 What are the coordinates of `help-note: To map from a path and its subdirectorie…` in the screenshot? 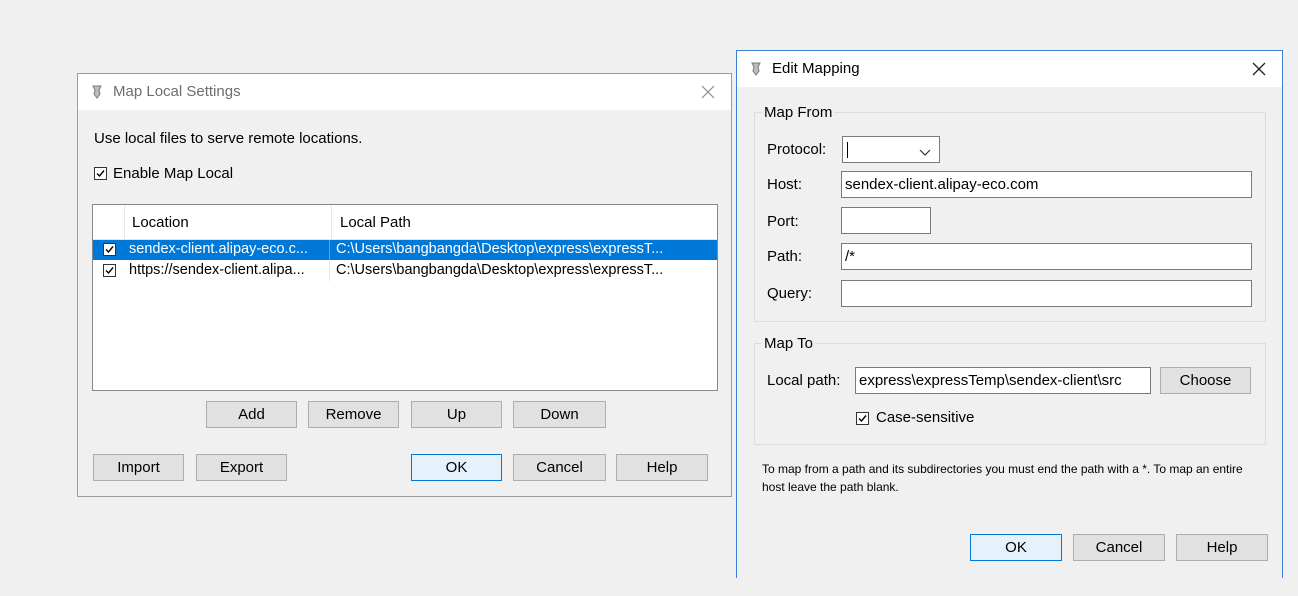 It's located at (1002, 478).